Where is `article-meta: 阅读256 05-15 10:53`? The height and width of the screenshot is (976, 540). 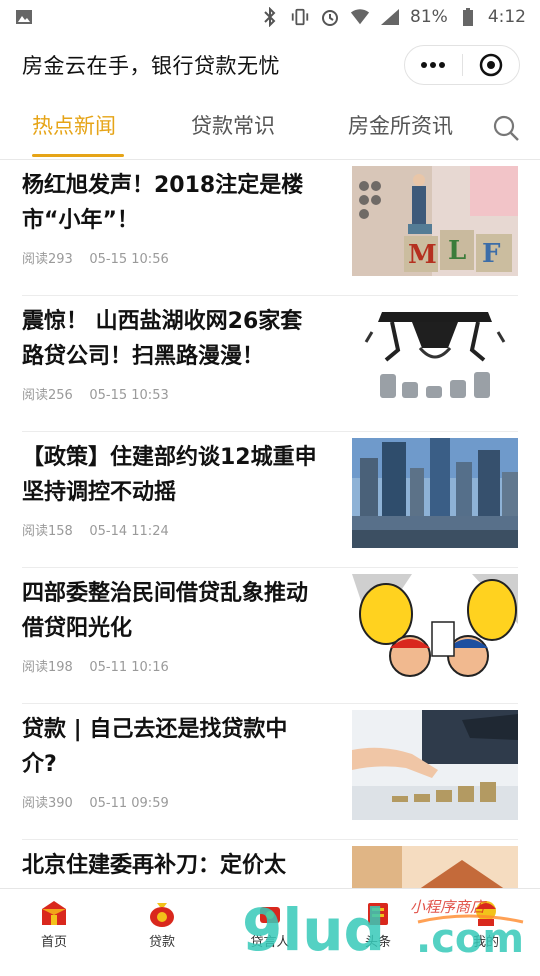
article-meta: 阅读256 05-15 10:53 is located at coordinates (95, 393).